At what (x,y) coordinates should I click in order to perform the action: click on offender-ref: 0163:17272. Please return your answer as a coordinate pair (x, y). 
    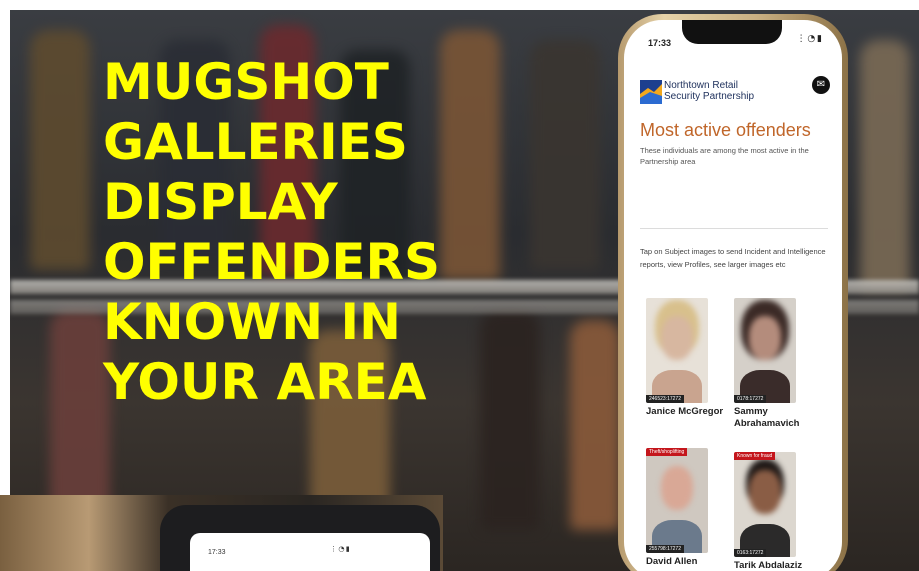
    Looking at the image, I should click on (750, 553).